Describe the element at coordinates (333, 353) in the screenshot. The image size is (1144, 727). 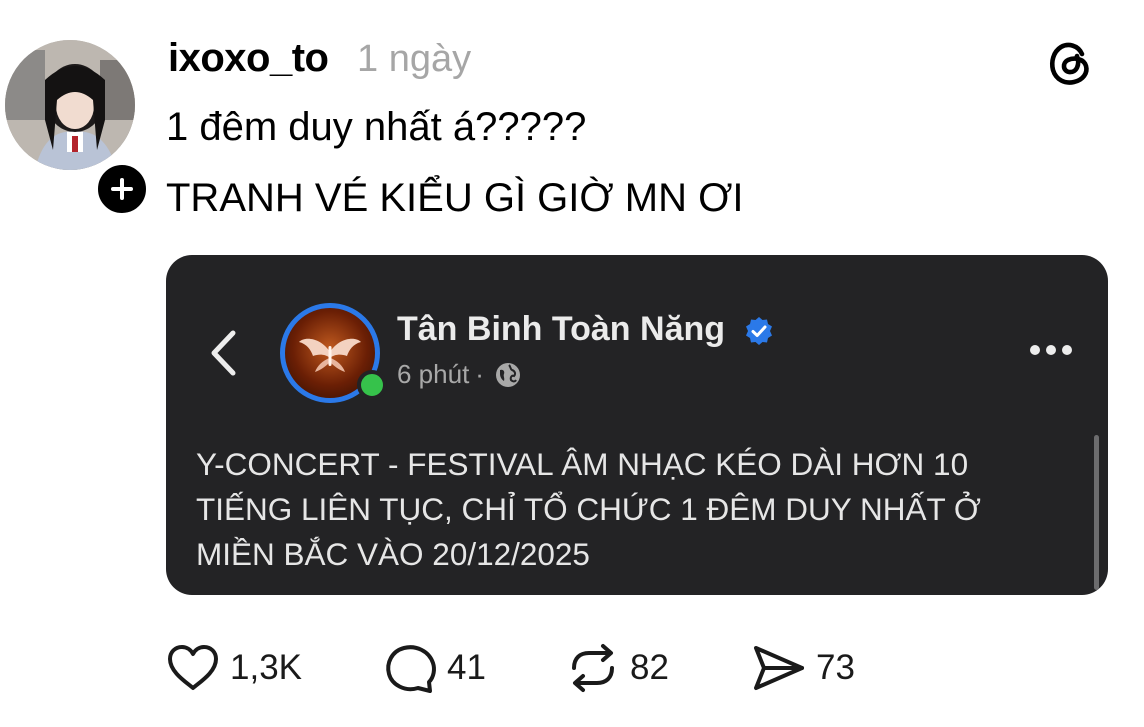
I see `page-avatar-wrap` at that location.